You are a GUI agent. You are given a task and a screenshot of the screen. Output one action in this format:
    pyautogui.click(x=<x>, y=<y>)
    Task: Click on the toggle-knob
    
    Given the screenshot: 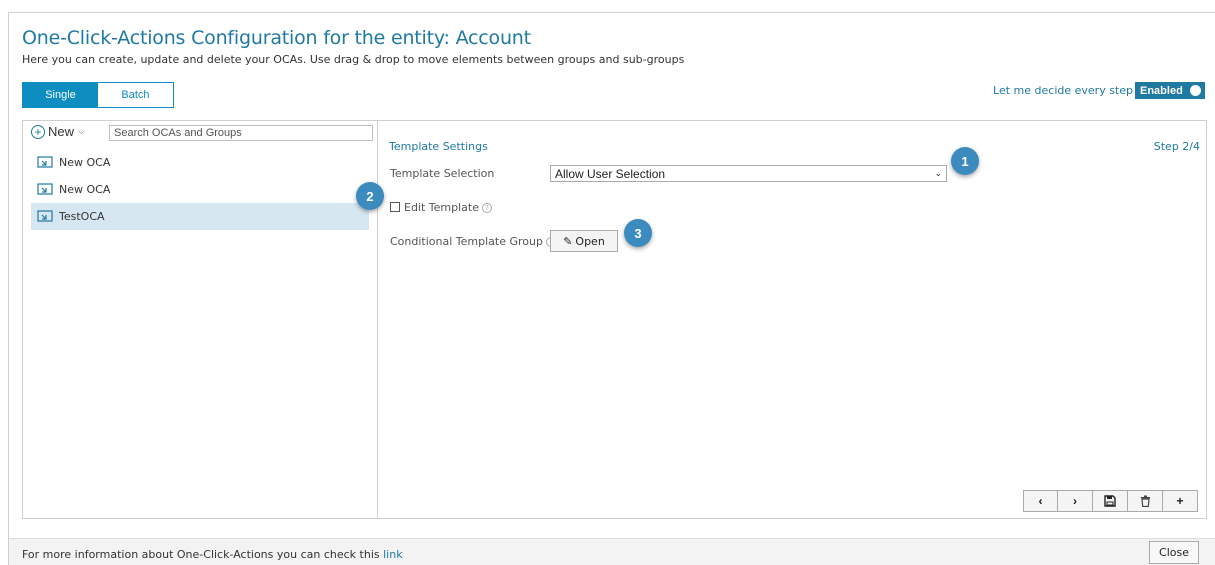 What is the action you would take?
    pyautogui.click(x=1195, y=90)
    